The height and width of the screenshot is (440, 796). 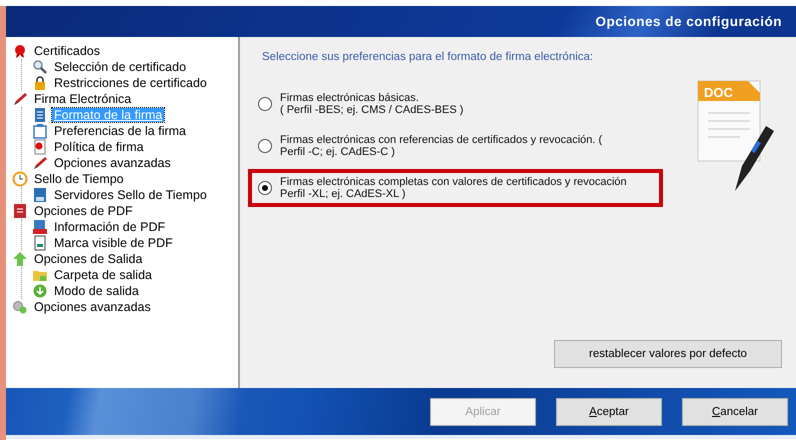 I want to click on dialog-button: Cancelar, so click(x=735, y=412).